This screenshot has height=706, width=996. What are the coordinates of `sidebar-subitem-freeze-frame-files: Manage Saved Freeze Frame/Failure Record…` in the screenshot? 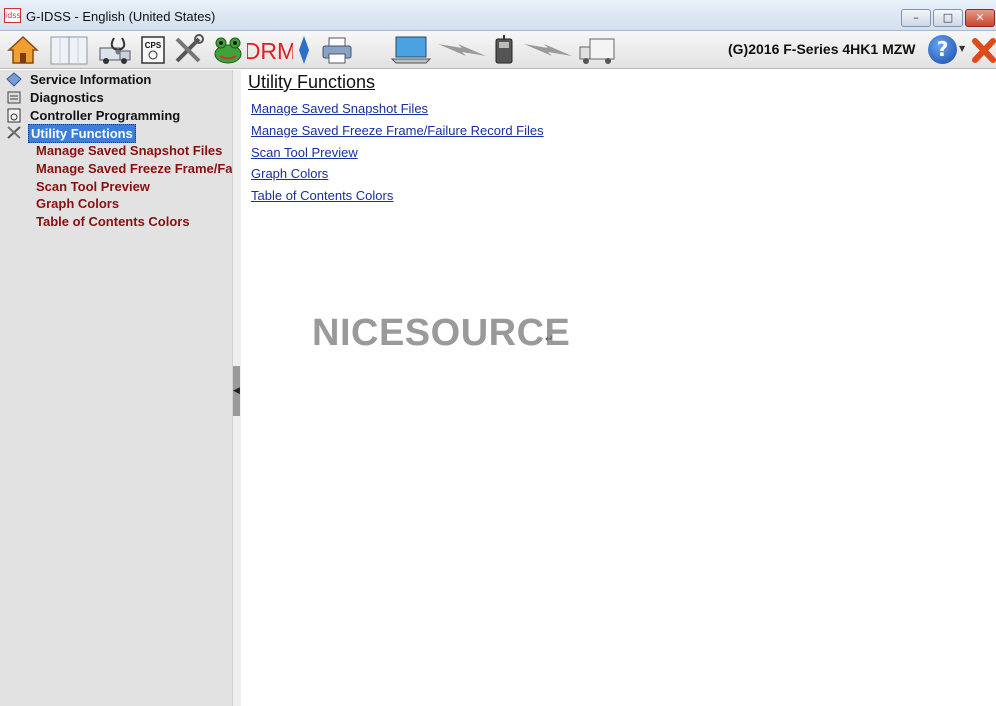 It's located at (134, 168).